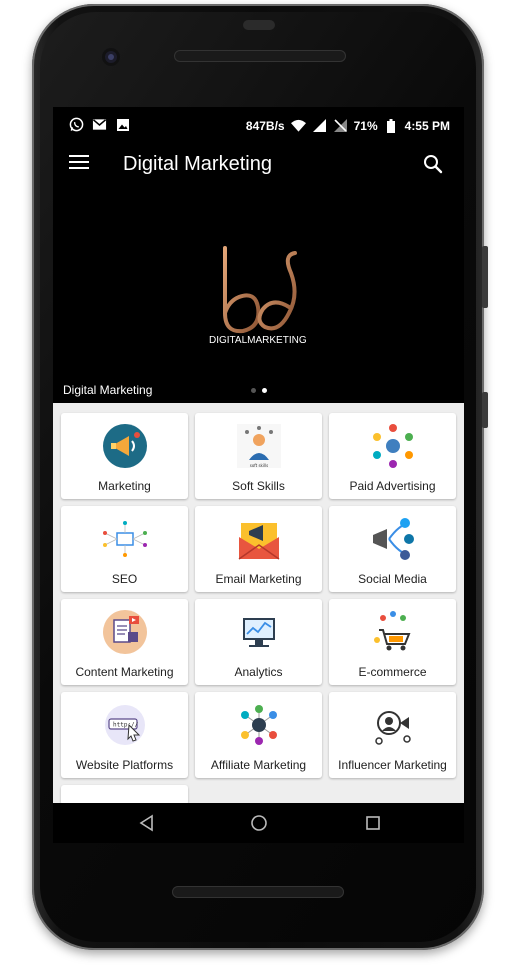  What do you see at coordinates (124, 486) in the screenshot?
I see `category-label: Marketing` at bounding box center [124, 486].